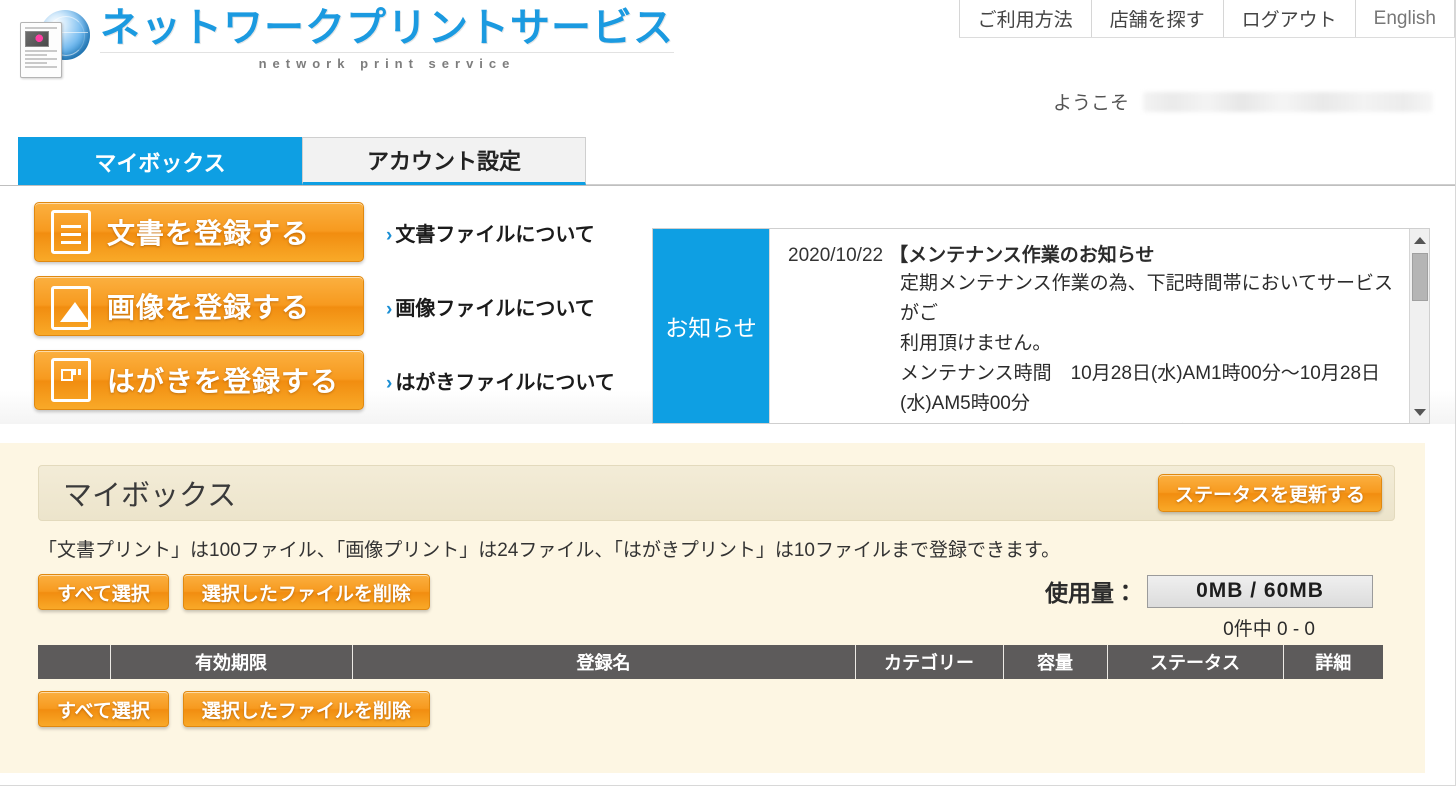  What do you see at coordinates (711, 326) in the screenshot?
I see `notice-label: お知らせ` at bounding box center [711, 326].